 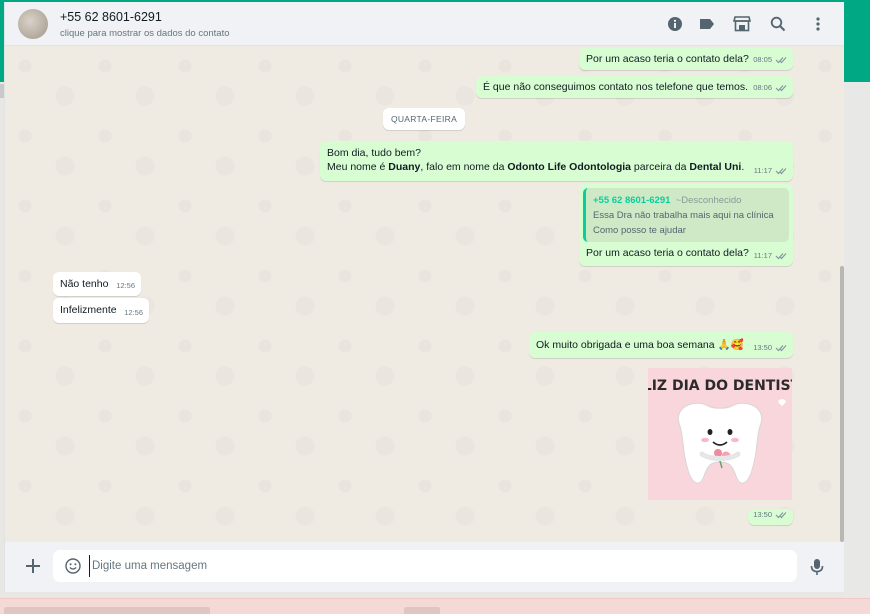 What do you see at coordinates (708, 200) in the screenshot?
I see `quote-author-status: ~Desconhecido` at bounding box center [708, 200].